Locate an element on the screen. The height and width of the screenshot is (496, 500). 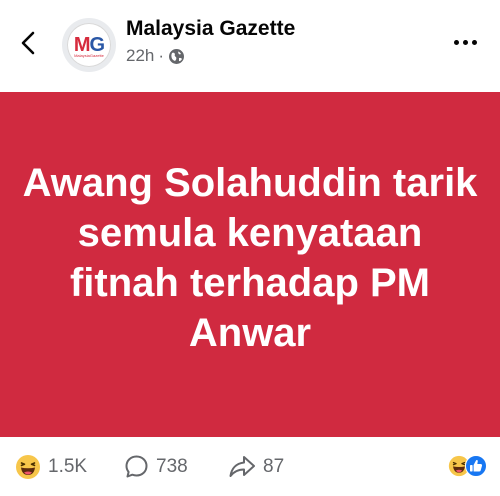
share-icon is located at coordinates (242, 466).